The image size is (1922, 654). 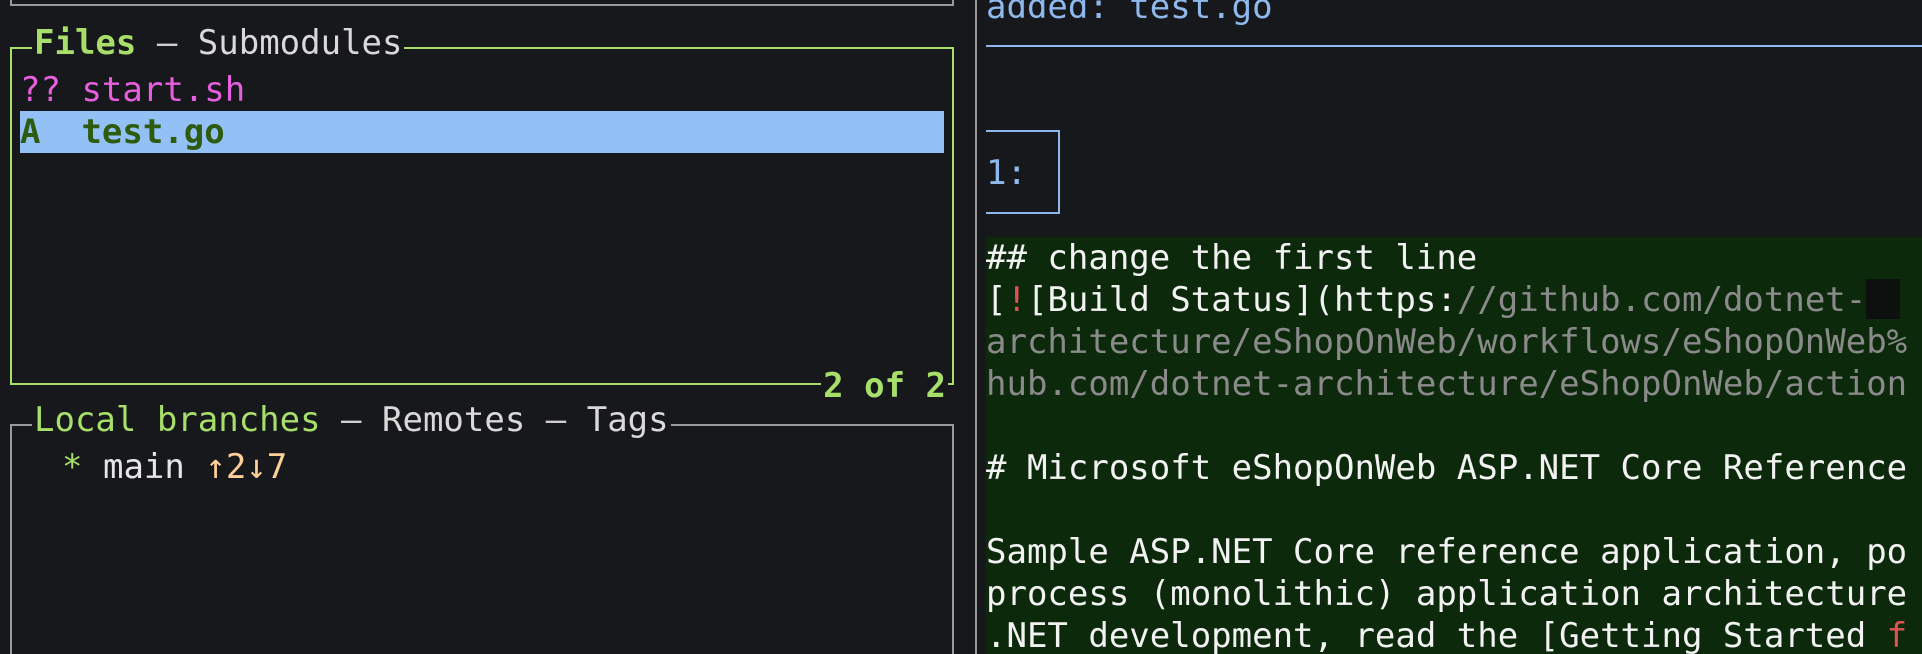 I want to click on tab-tags: Tags, so click(x=628, y=420).